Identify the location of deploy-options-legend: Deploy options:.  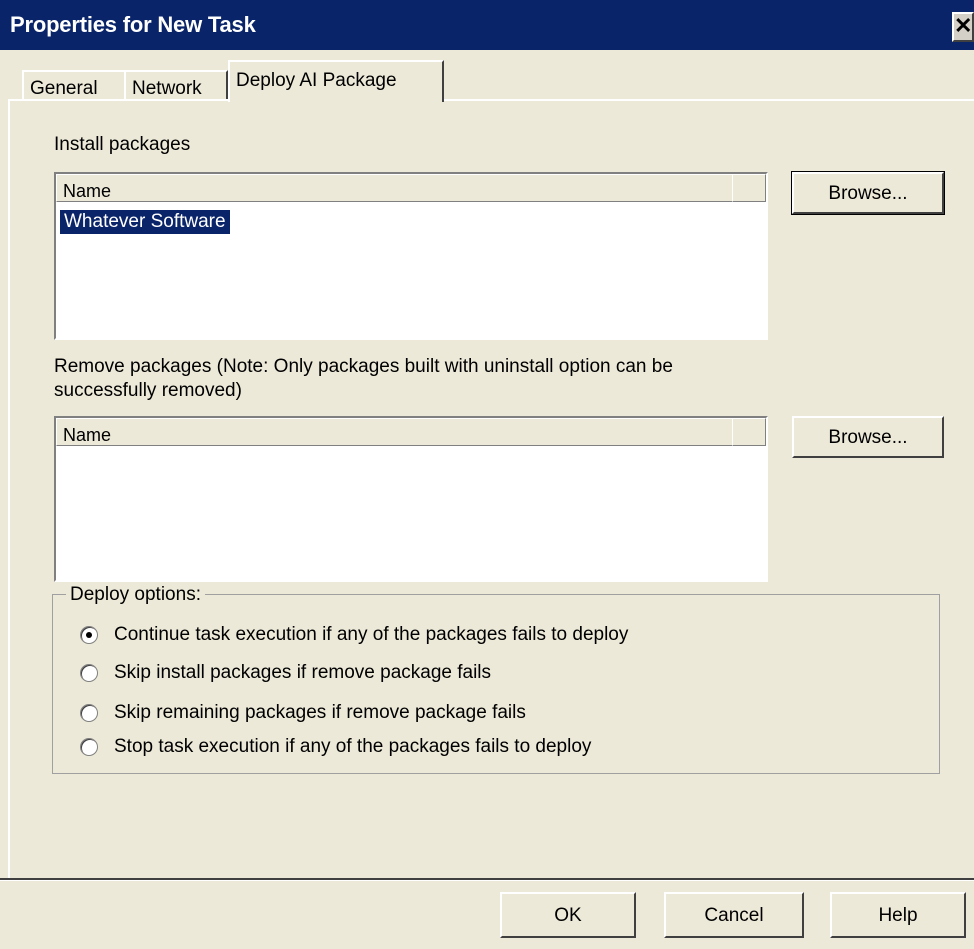
(135, 595).